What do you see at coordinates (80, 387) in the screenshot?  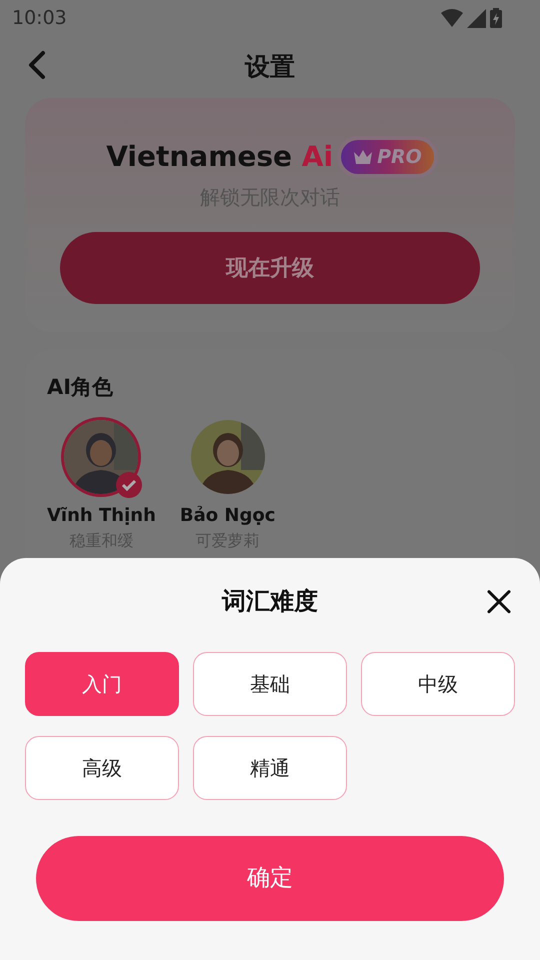 I see `section-title: AI角色` at bounding box center [80, 387].